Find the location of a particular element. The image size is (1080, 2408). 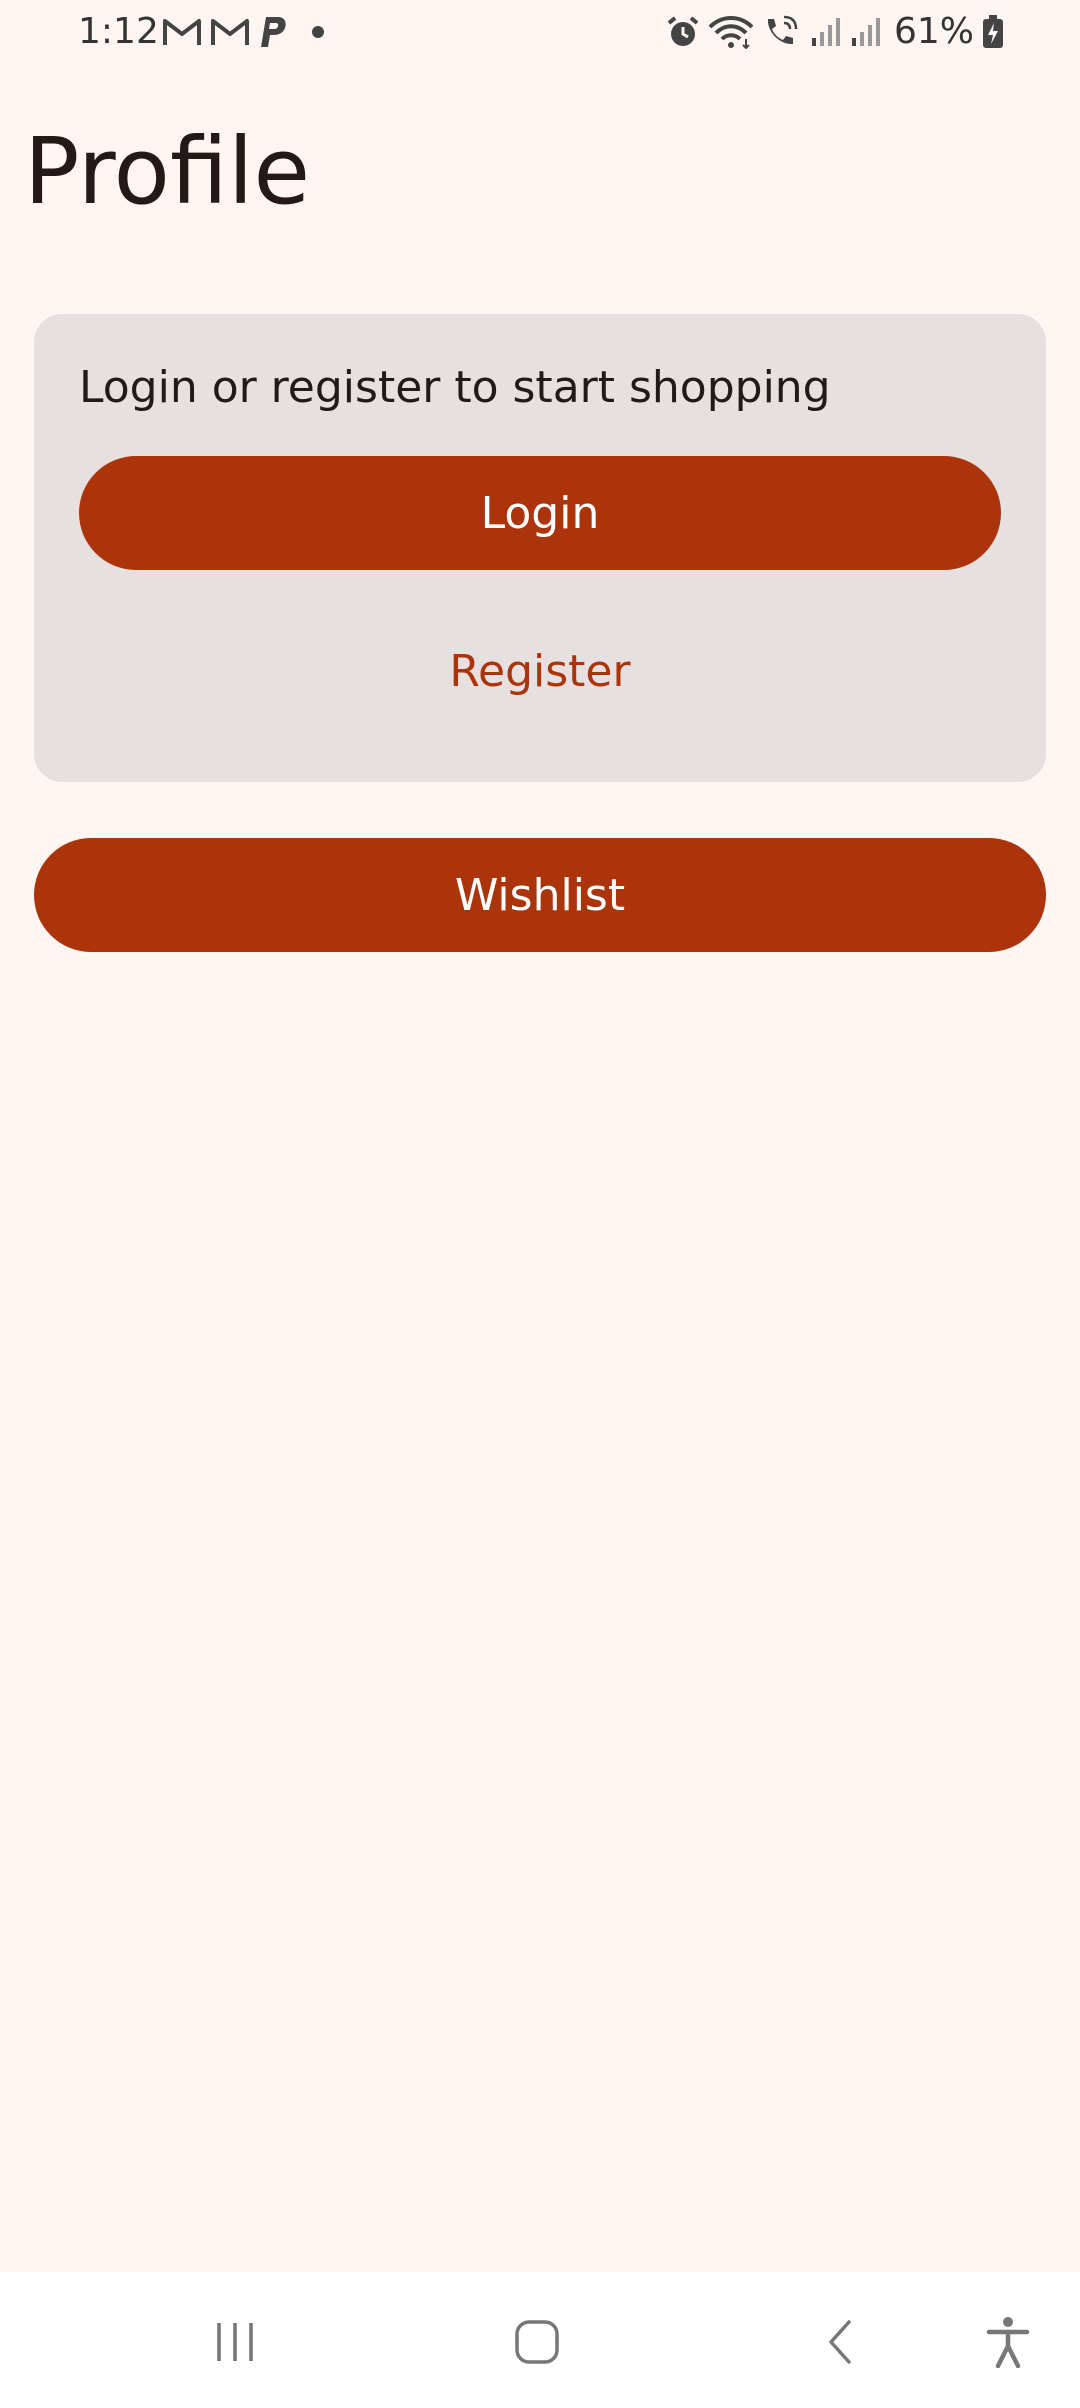

notification-icons is located at coordinates (243, 32).